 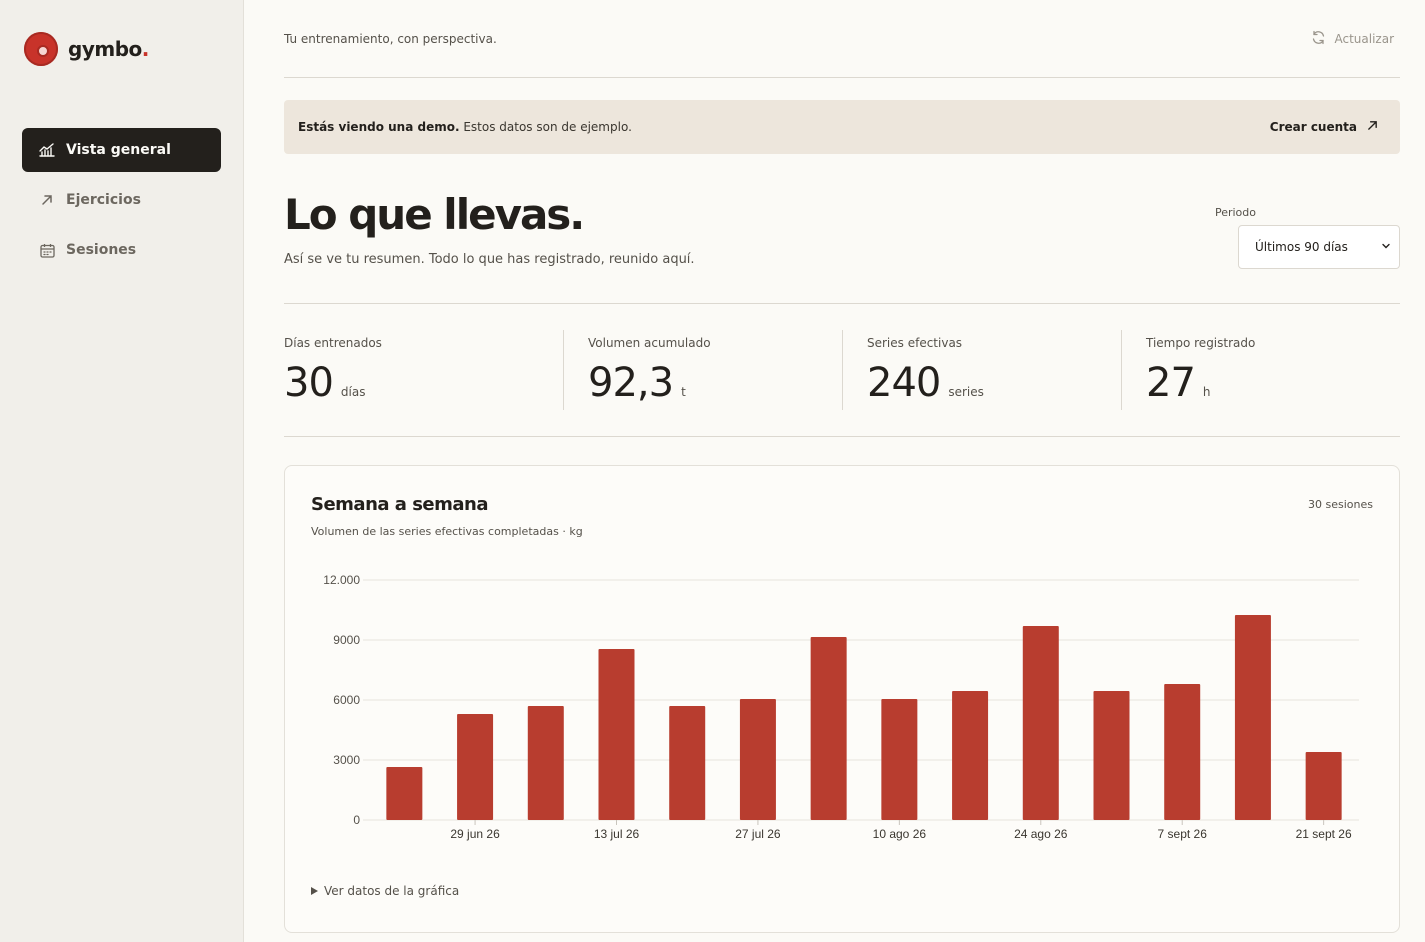 What do you see at coordinates (1201, 343) in the screenshot?
I see `stat-label: Tiempo registrado` at bounding box center [1201, 343].